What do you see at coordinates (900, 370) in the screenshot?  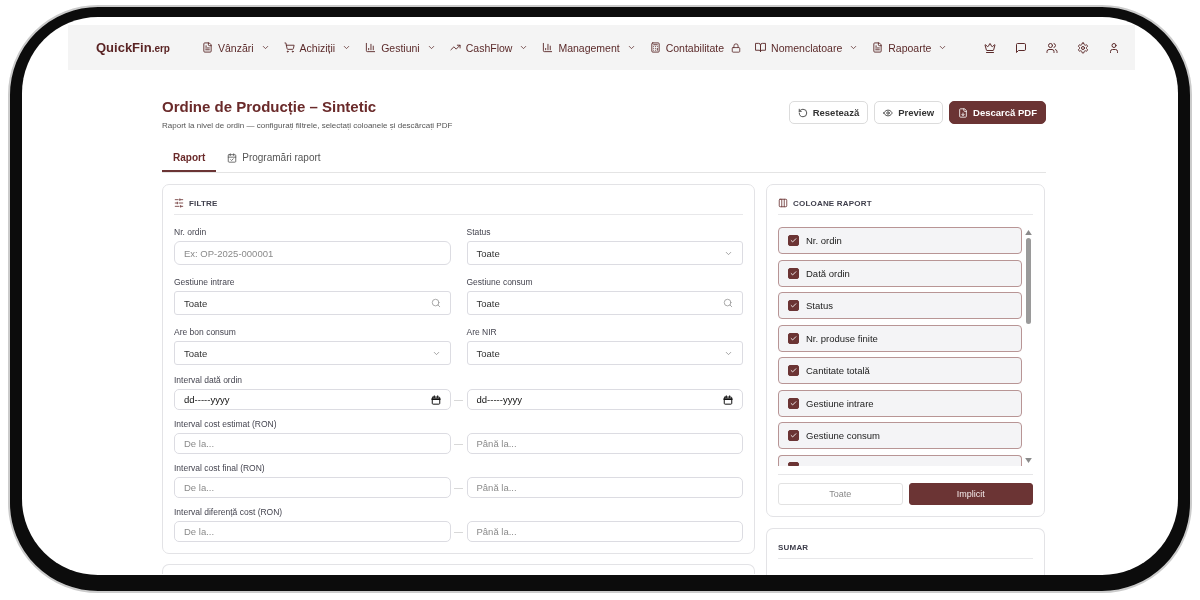 I see `column-option: Cantitate totală` at bounding box center [900, 370].